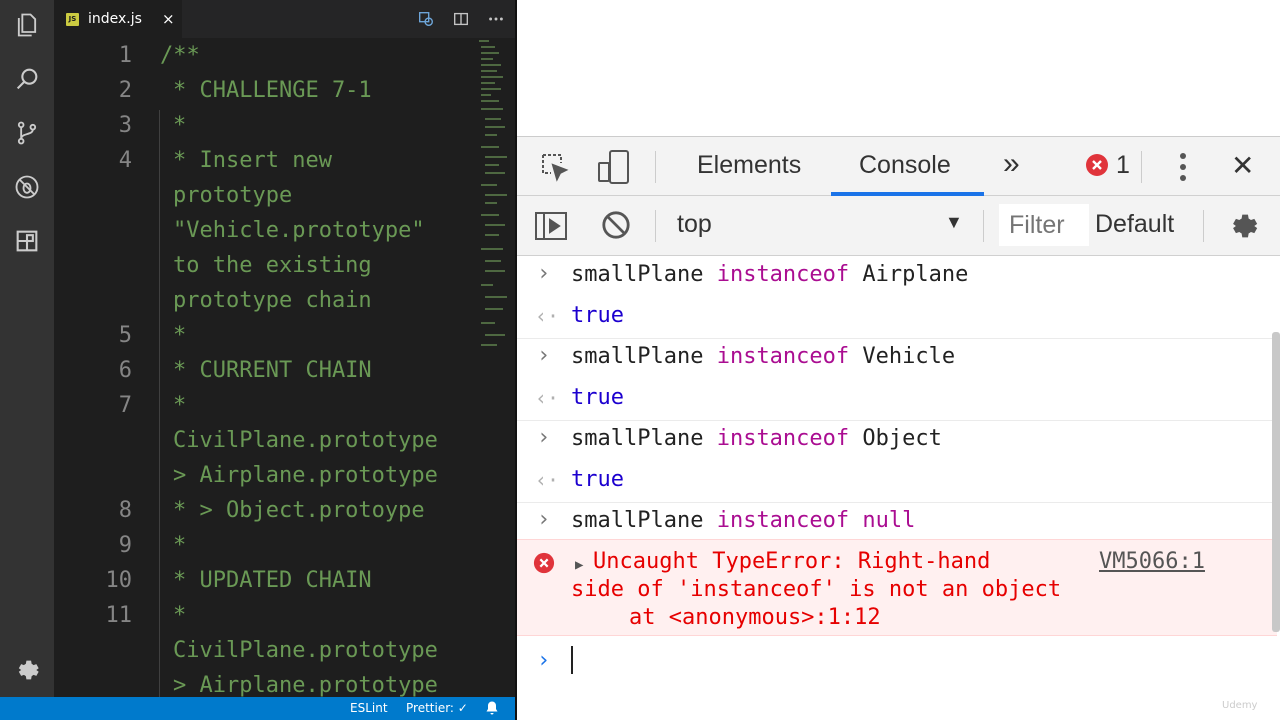 The image size is (1280, 720). What do you see at coordinates (125, 55) in the screenshot?
I see `line-number: 1` at bounding box center [125, 55].